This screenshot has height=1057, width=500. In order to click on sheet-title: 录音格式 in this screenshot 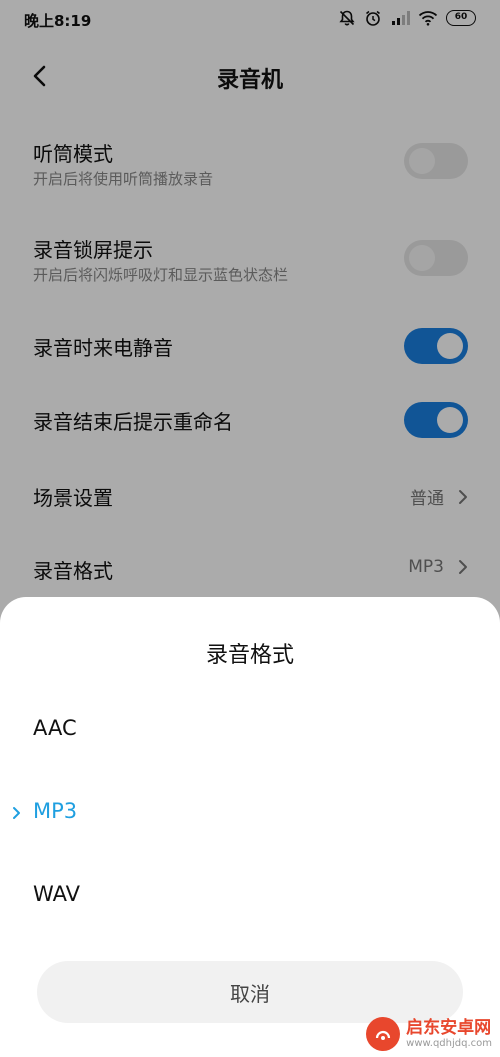, I will do `click(249, 655)`.